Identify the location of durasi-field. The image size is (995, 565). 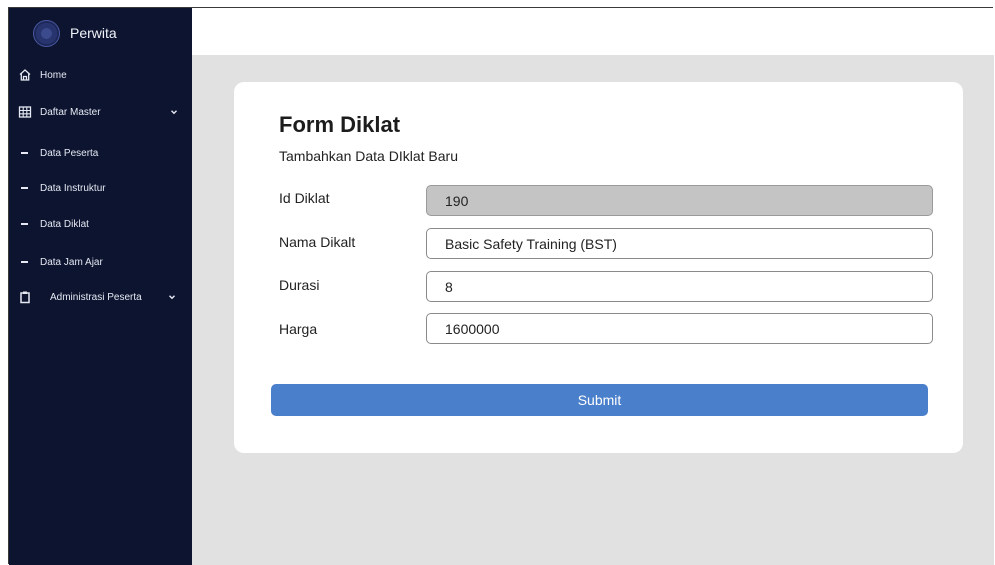
(679, 286).